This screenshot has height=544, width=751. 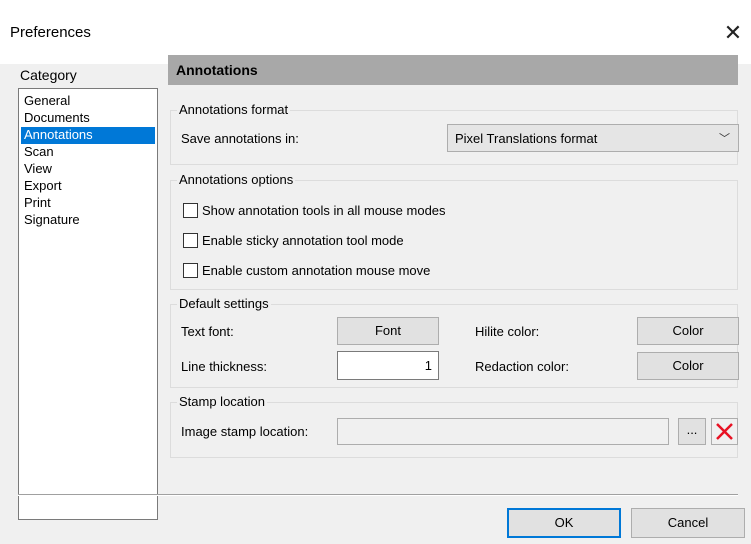 What do you see at coordinates (453, 70) in the screenshot?
I see `panel-header: Annotations` at bounding box center [453, 70].